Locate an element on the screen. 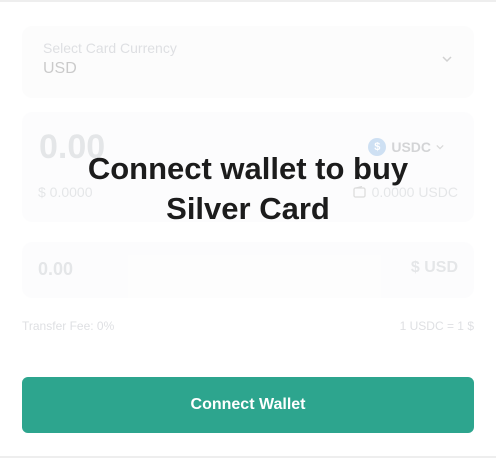 Image resolution: width=496 pixels, height=458 pixels. connect-wallet-button: Connect Wallet is located at coordinates (248, 405).